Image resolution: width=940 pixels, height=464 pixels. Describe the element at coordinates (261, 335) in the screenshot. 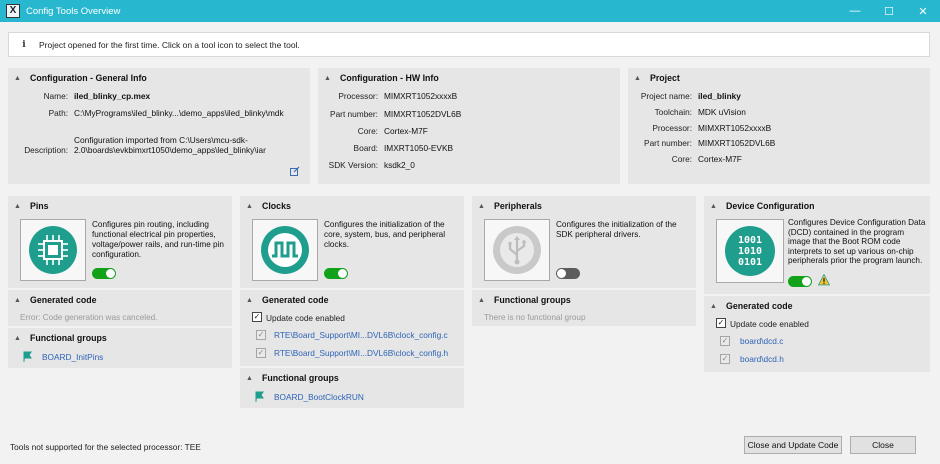

I see `clock-config-c-checkbox: ✓` at that location.